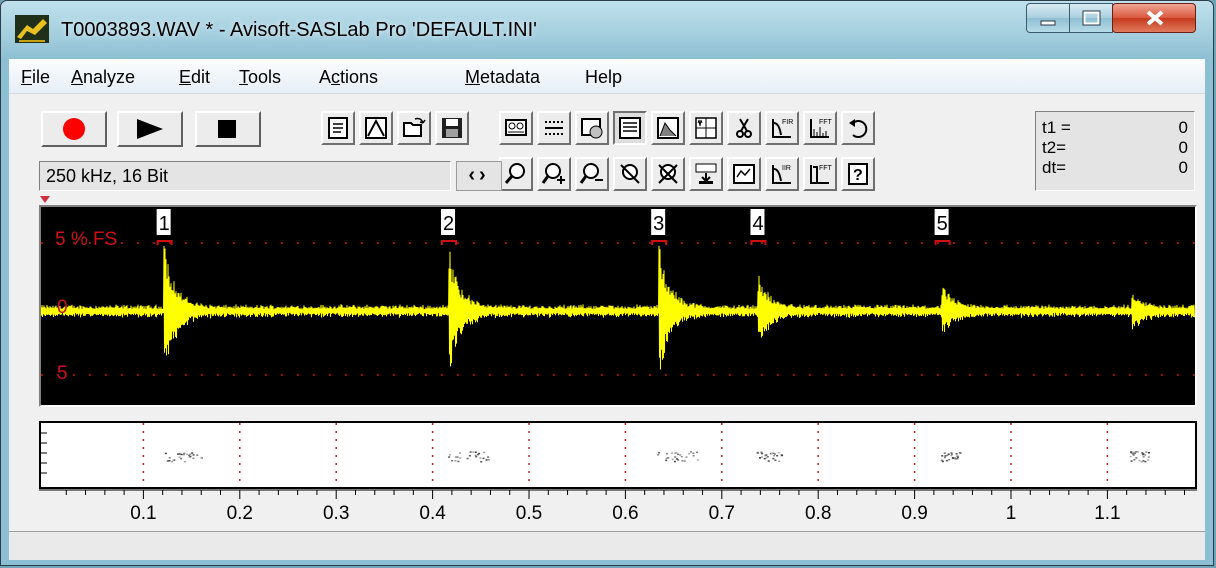 This screenshot has width=1216, height=568. Describe the element at coordinates (260, 77) in the screenshot. I see `menu-tools: Tools` at that location.